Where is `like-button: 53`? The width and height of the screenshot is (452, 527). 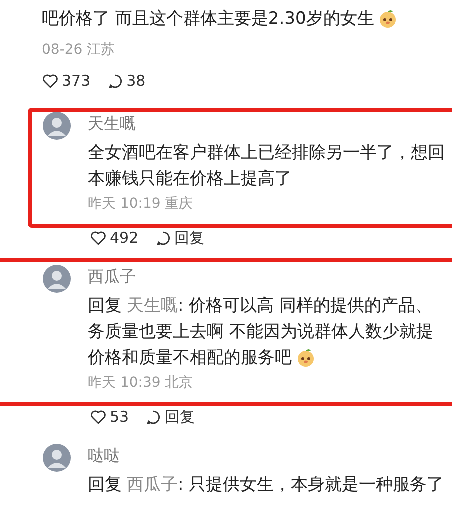
like-button: 53 is located at coordinates (110, 417).